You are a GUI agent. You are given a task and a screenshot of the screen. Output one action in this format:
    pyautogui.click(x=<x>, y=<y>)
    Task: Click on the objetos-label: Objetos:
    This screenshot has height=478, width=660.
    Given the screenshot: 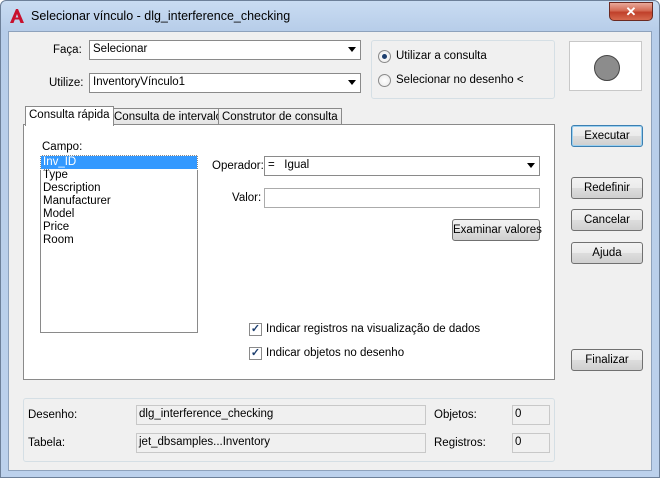 What is the action you would take?
    pyautogui.click(x=455, y=415)
    